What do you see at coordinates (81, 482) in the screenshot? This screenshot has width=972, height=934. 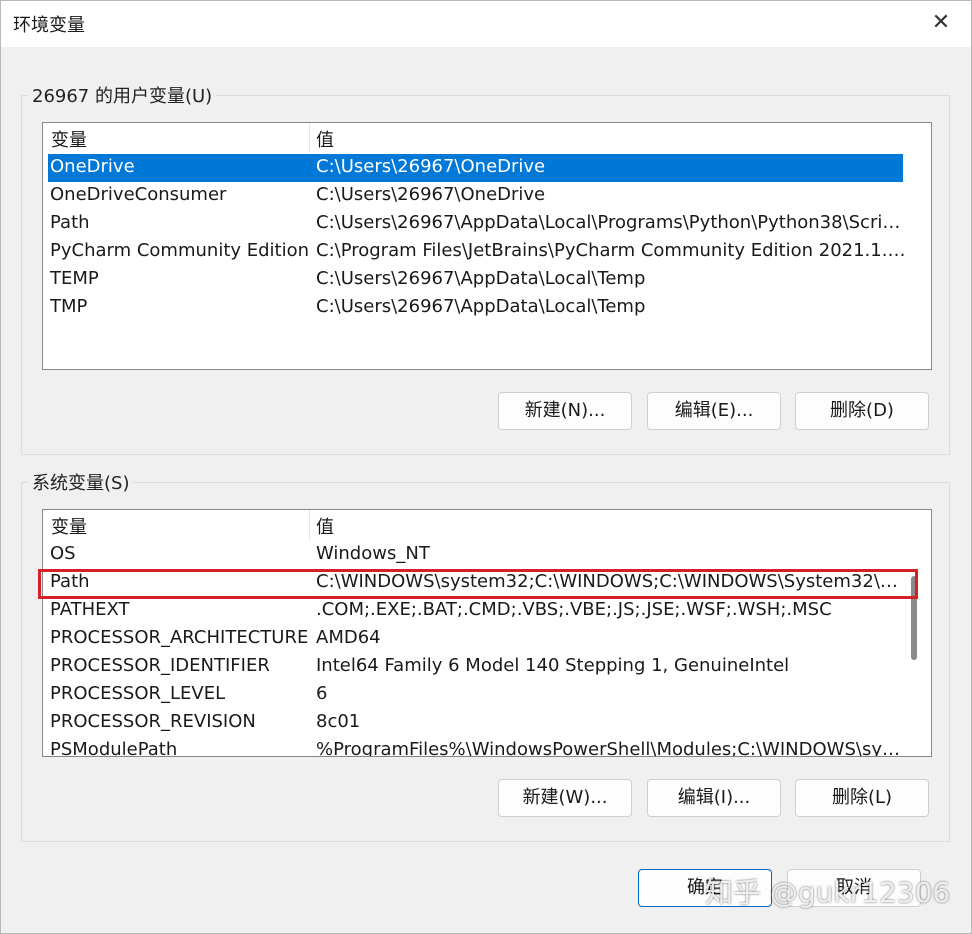 I see `system-variables-legend: 系统变量(S)` at bounding box center [81, 482].